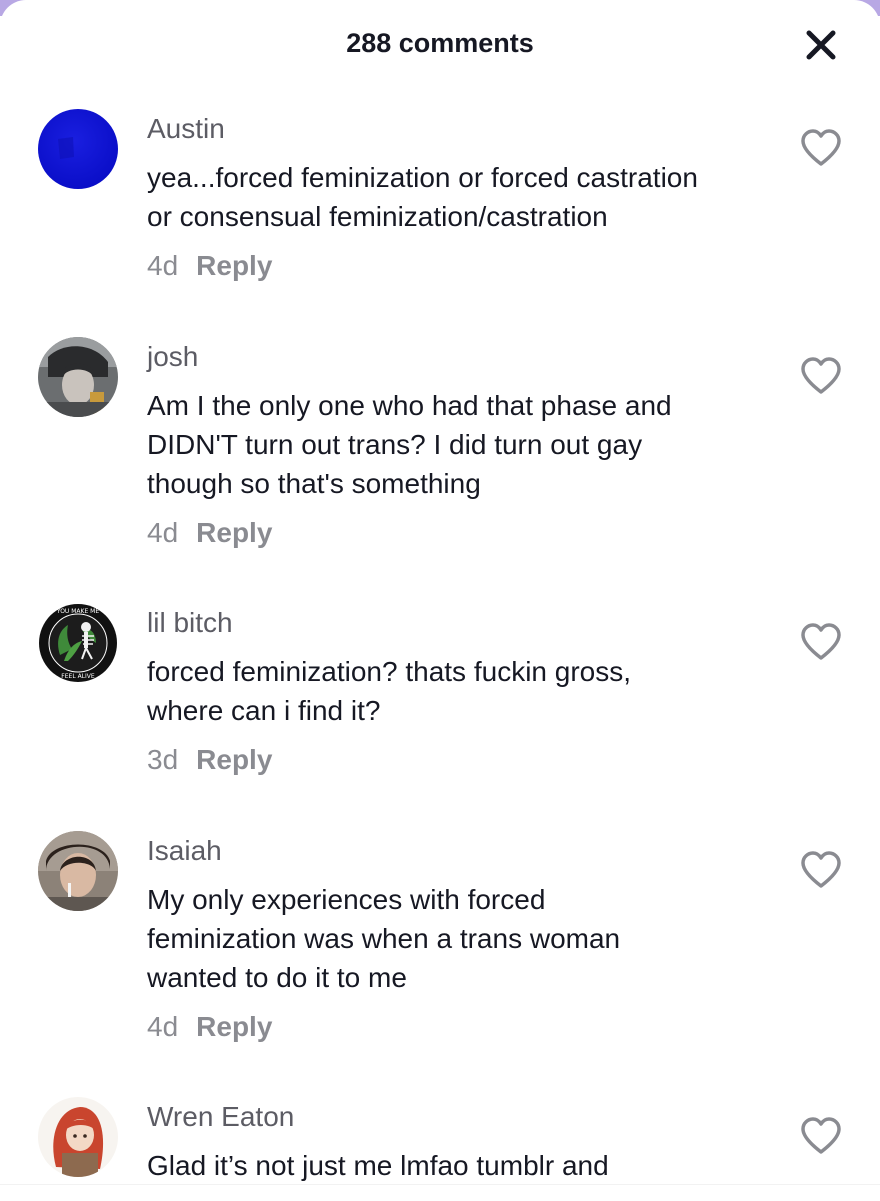  Describe the element at coordinates (77, 611) in the screenshot. I see `avatar-badge-top-text: YOU MAKE ME` at that location.